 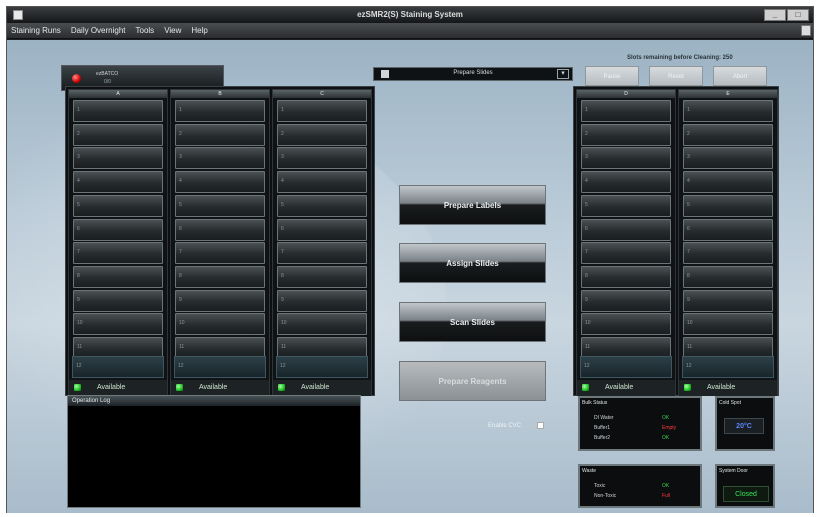 What do you see at coordinates (798, 15) in the screenshot?
I see `maximize-button: □` at bounding box center [798, 15].